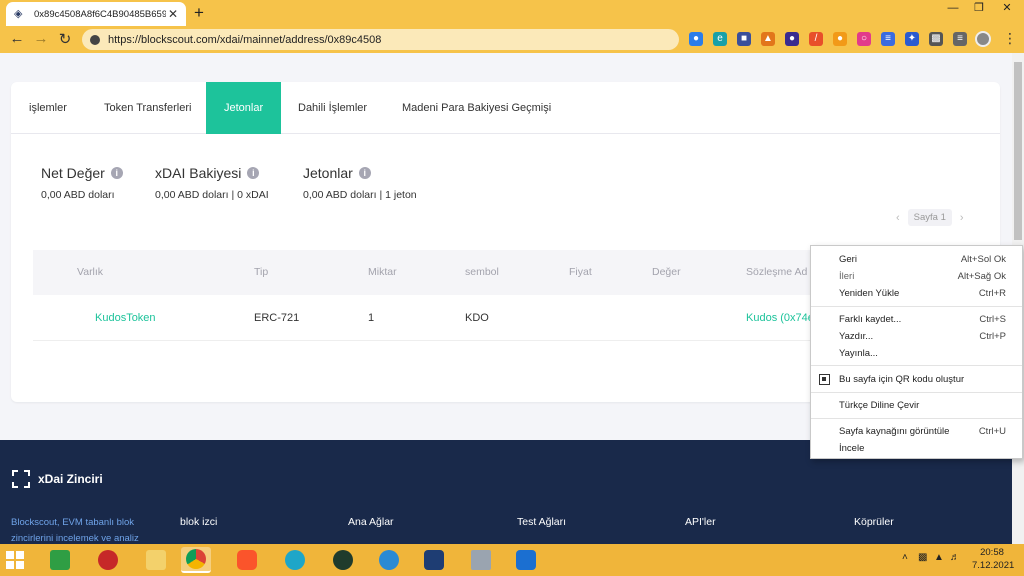 This screenshot has height=576, width=1024. What do you see at coordinates (295, 560) in the screenshot?
I see `edge-icon` at bounding box center [295, 560].